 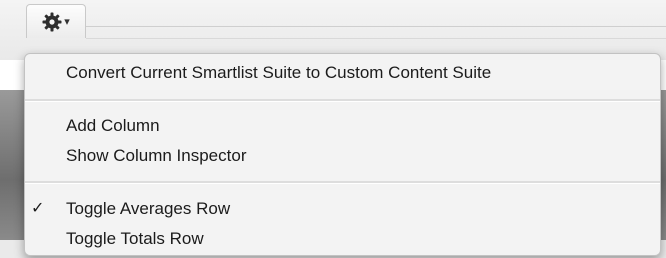 I want to click on action-menu-button: ▾, so click(x=56, y=21).